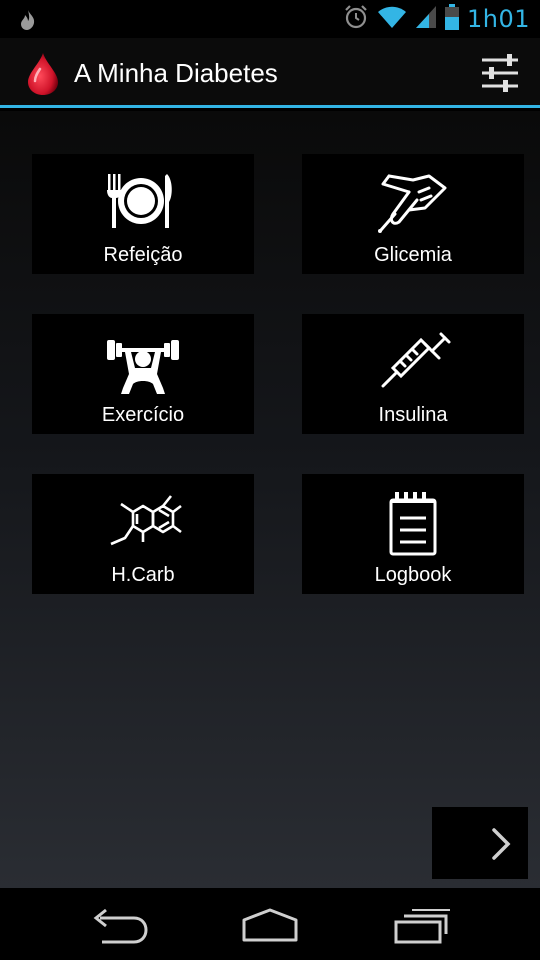 The image size is (540, 960). Describe the element at coordinates (416, 360) in the screenshot. I see `syringe-icon` at that location.